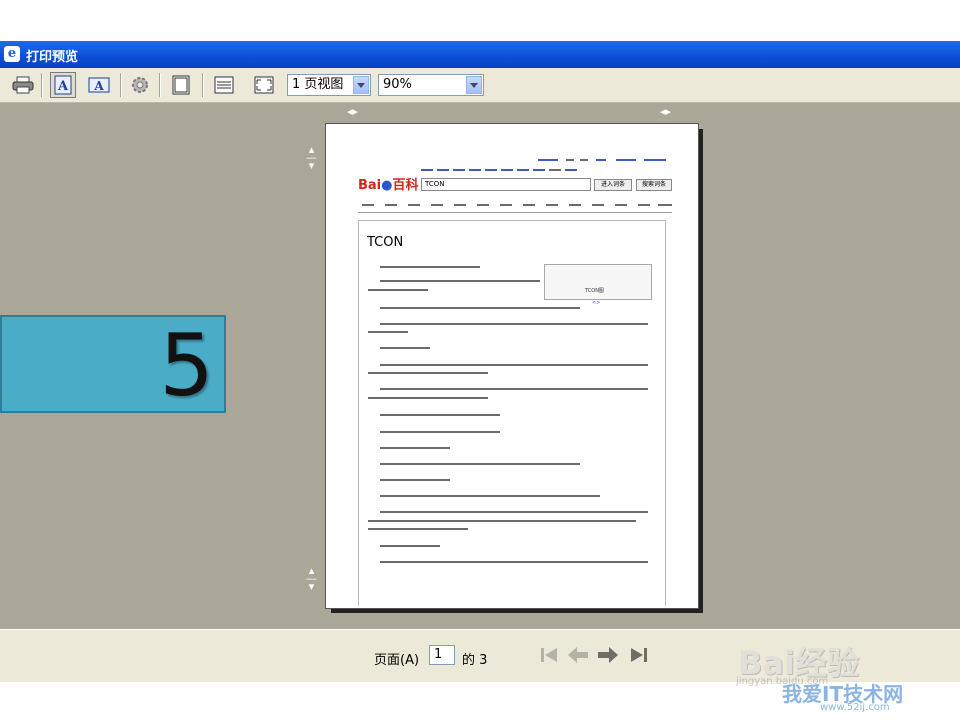 This screenshot has height=720, width=960. What do you see at coordinates (12, 54) in the screenshot?
I see `ie-icon: e` at bounding box center [12, 54].